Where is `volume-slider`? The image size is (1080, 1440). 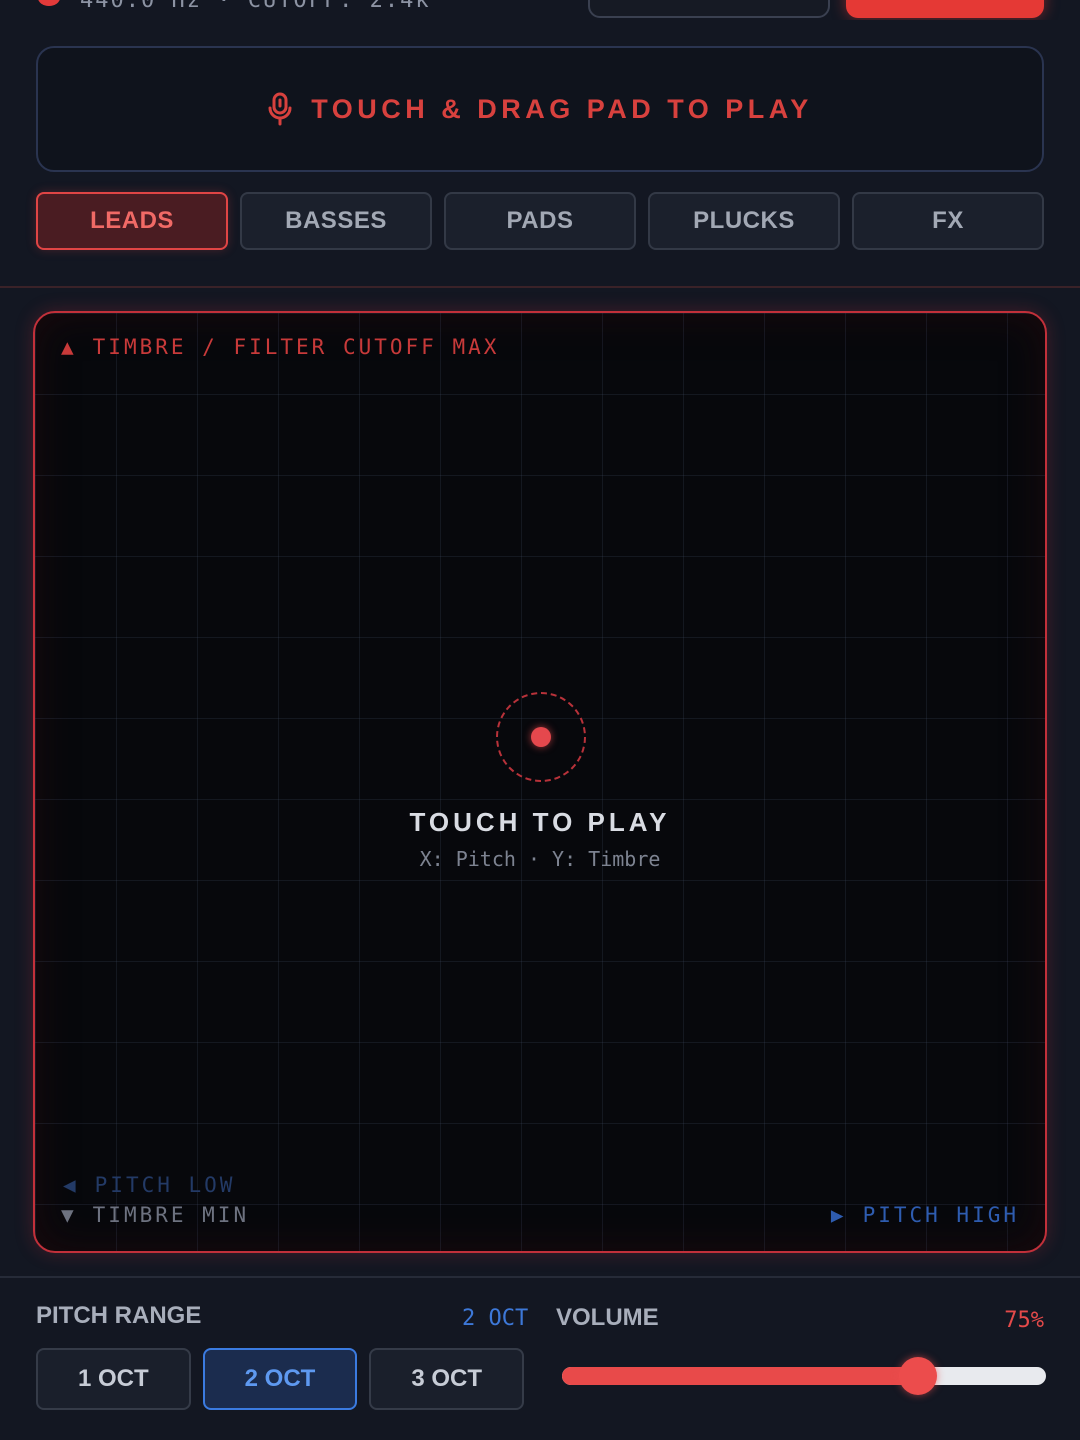 volume-slider is located at coordinates (804, 1376).